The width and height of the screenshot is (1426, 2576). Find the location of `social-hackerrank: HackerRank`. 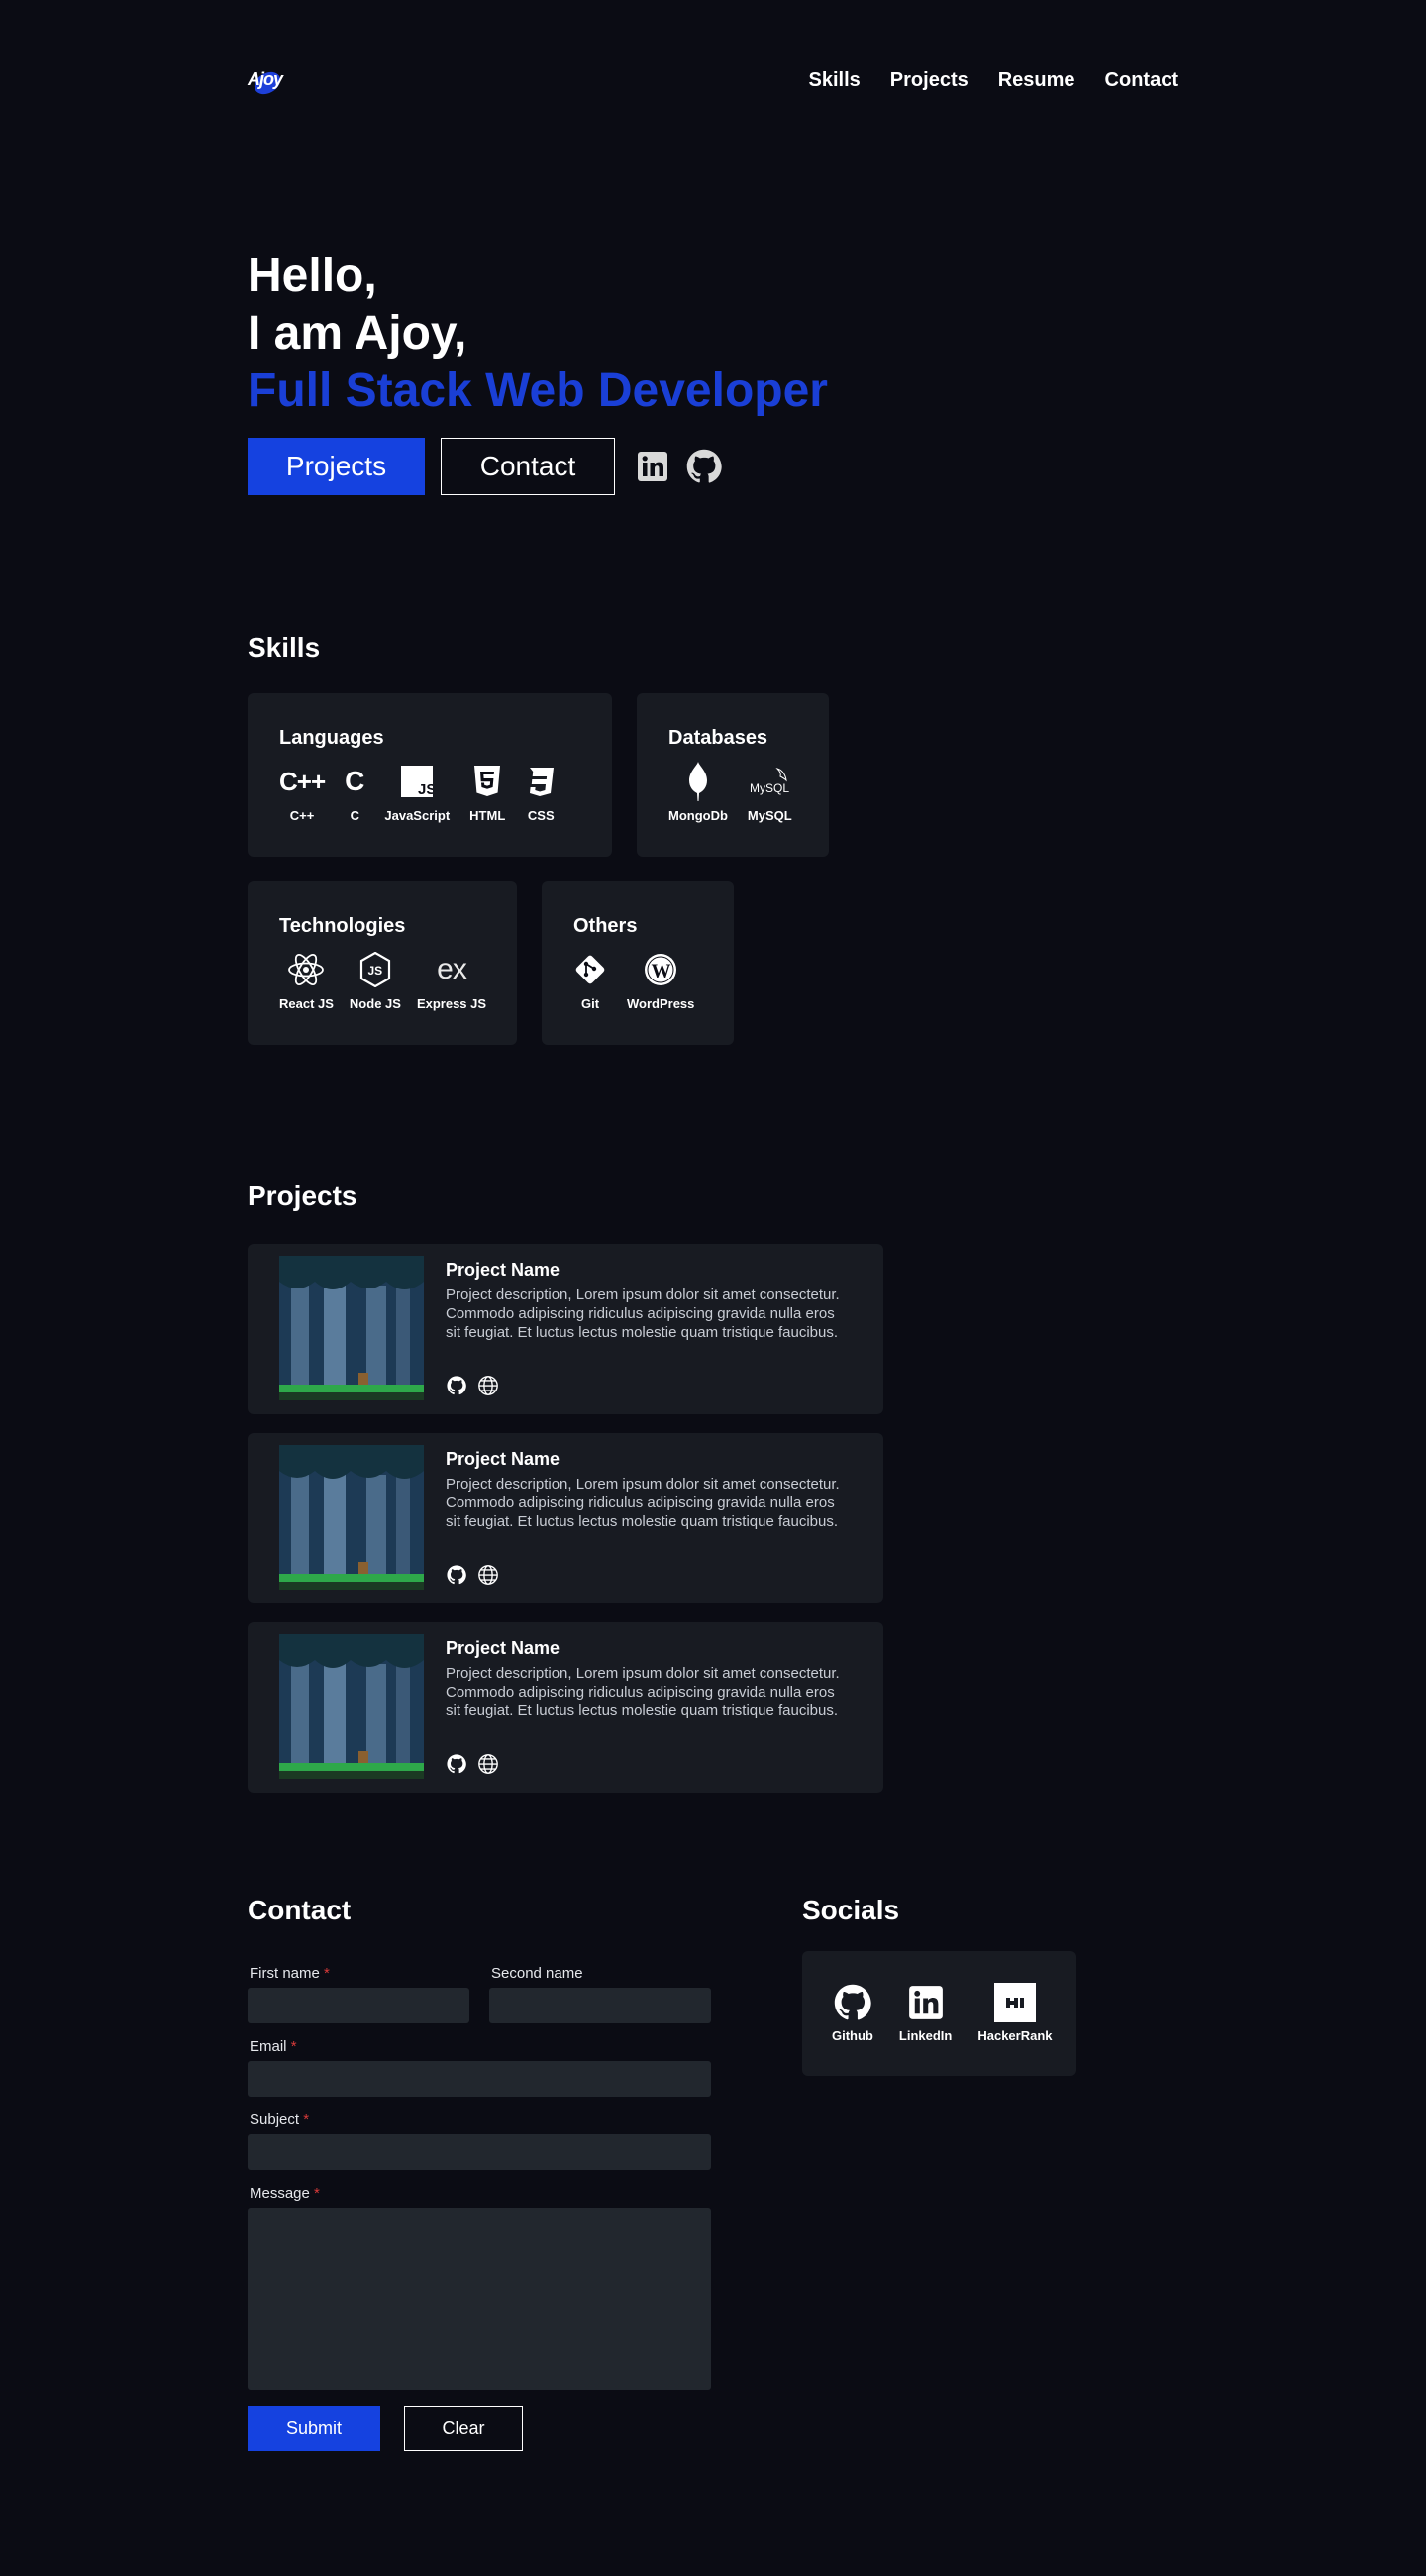

social-hackerrank: HackerRank is located at coordinates (1015, 2013).